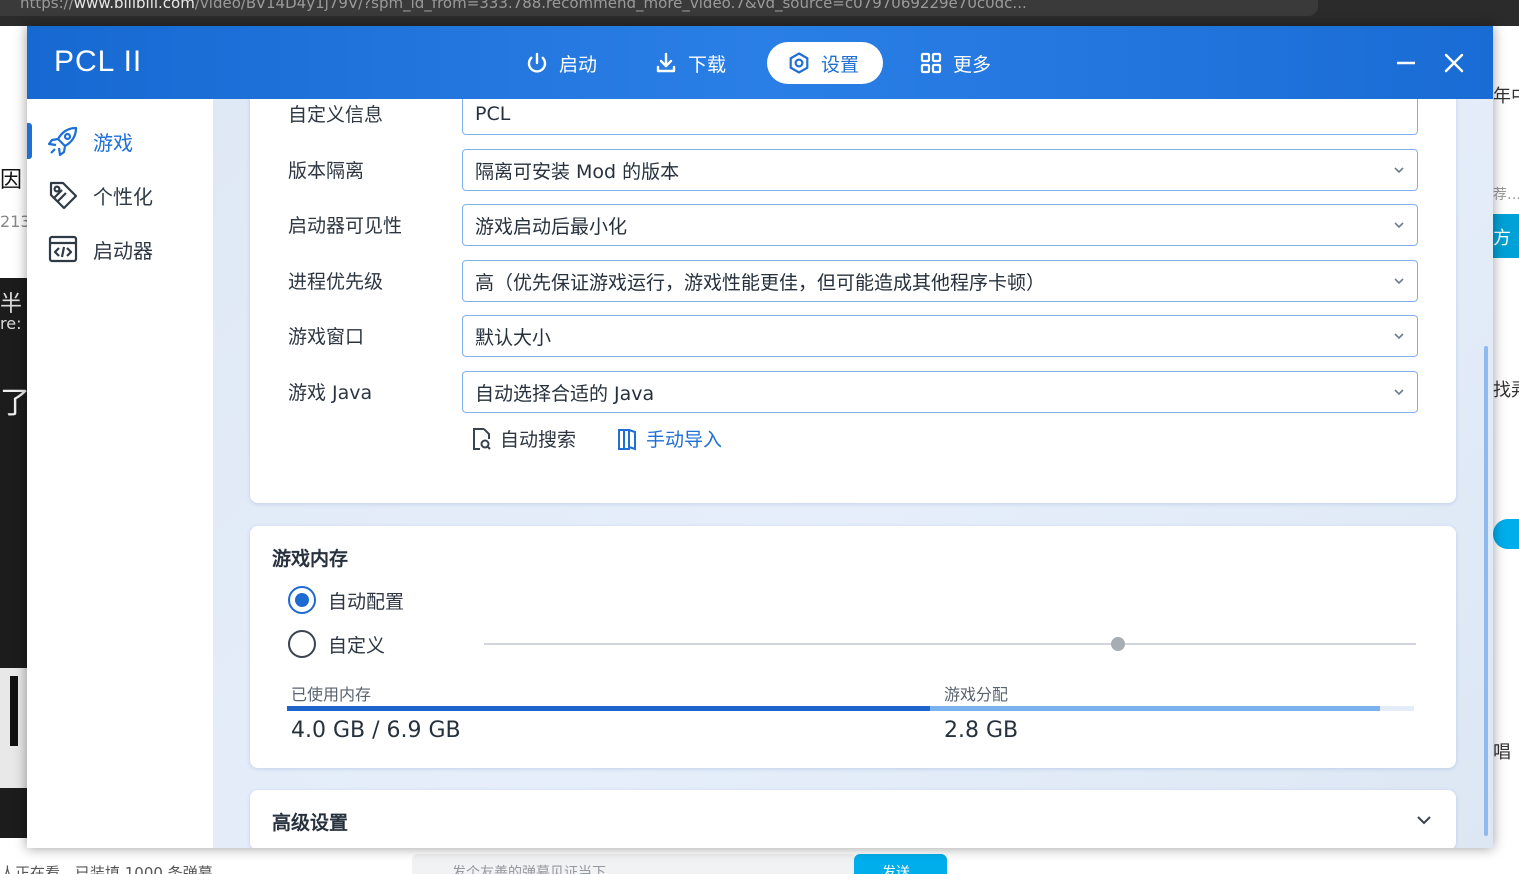 This screenshot has width=1519, height=874. I want to click on row-label-game-java: 游戏 Java, so click(330, 393).